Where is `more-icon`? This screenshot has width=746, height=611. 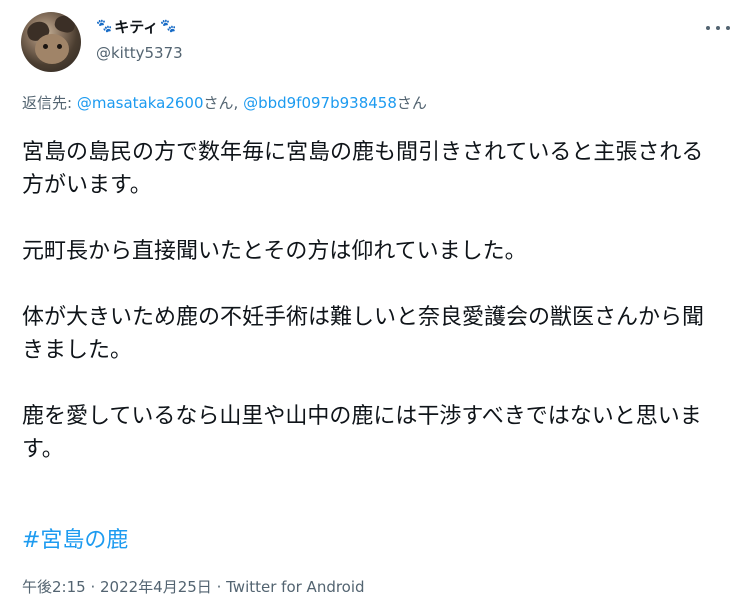
more-icon is located at coordinates (718, 28).